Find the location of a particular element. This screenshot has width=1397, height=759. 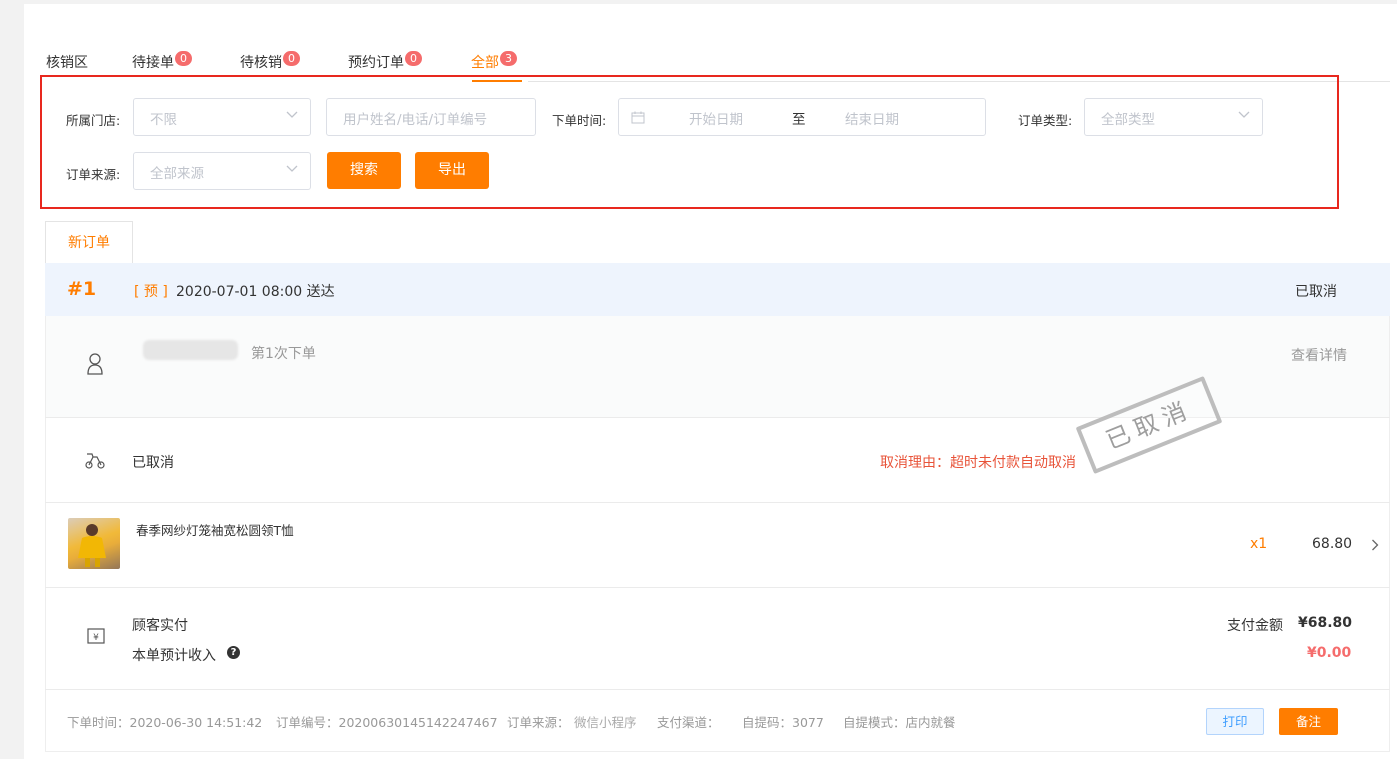

user-icon is located at coordinates (95, 364).